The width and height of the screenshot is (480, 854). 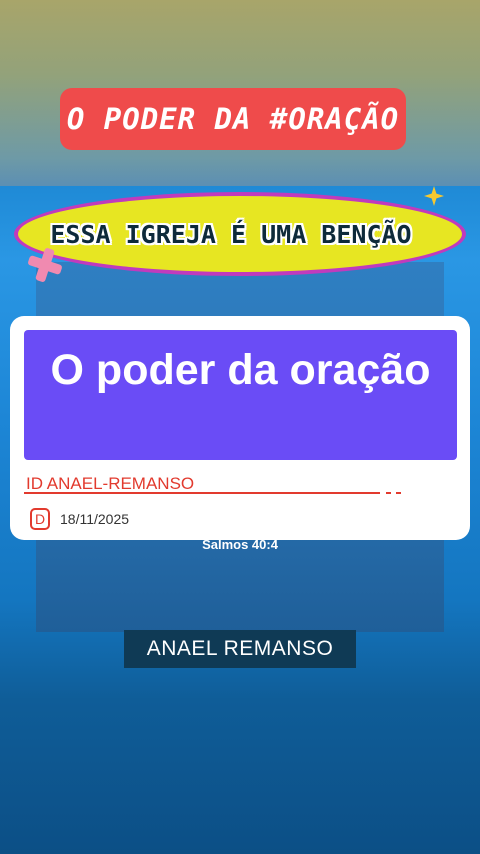 What do you see at coordinates (202, 493) in the screenshot?
I see `id-underline` at bounding box center [202, 493].